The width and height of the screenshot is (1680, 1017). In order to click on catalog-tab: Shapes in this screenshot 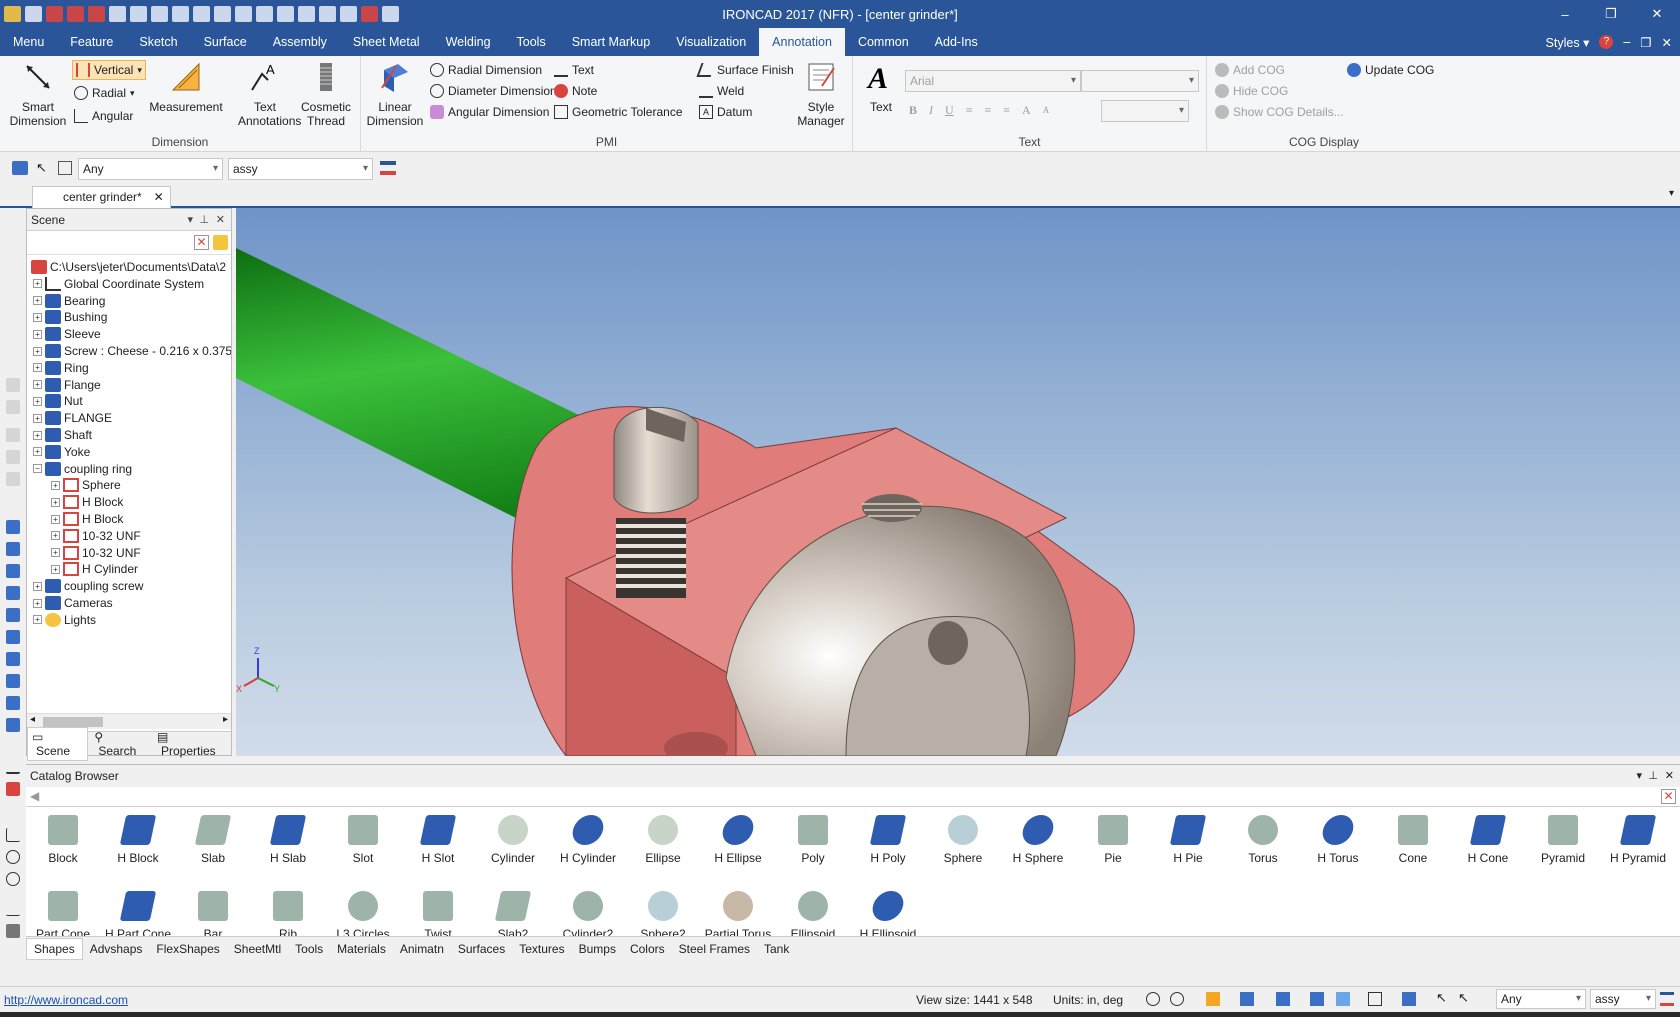, I will do `click(54, 948)`.